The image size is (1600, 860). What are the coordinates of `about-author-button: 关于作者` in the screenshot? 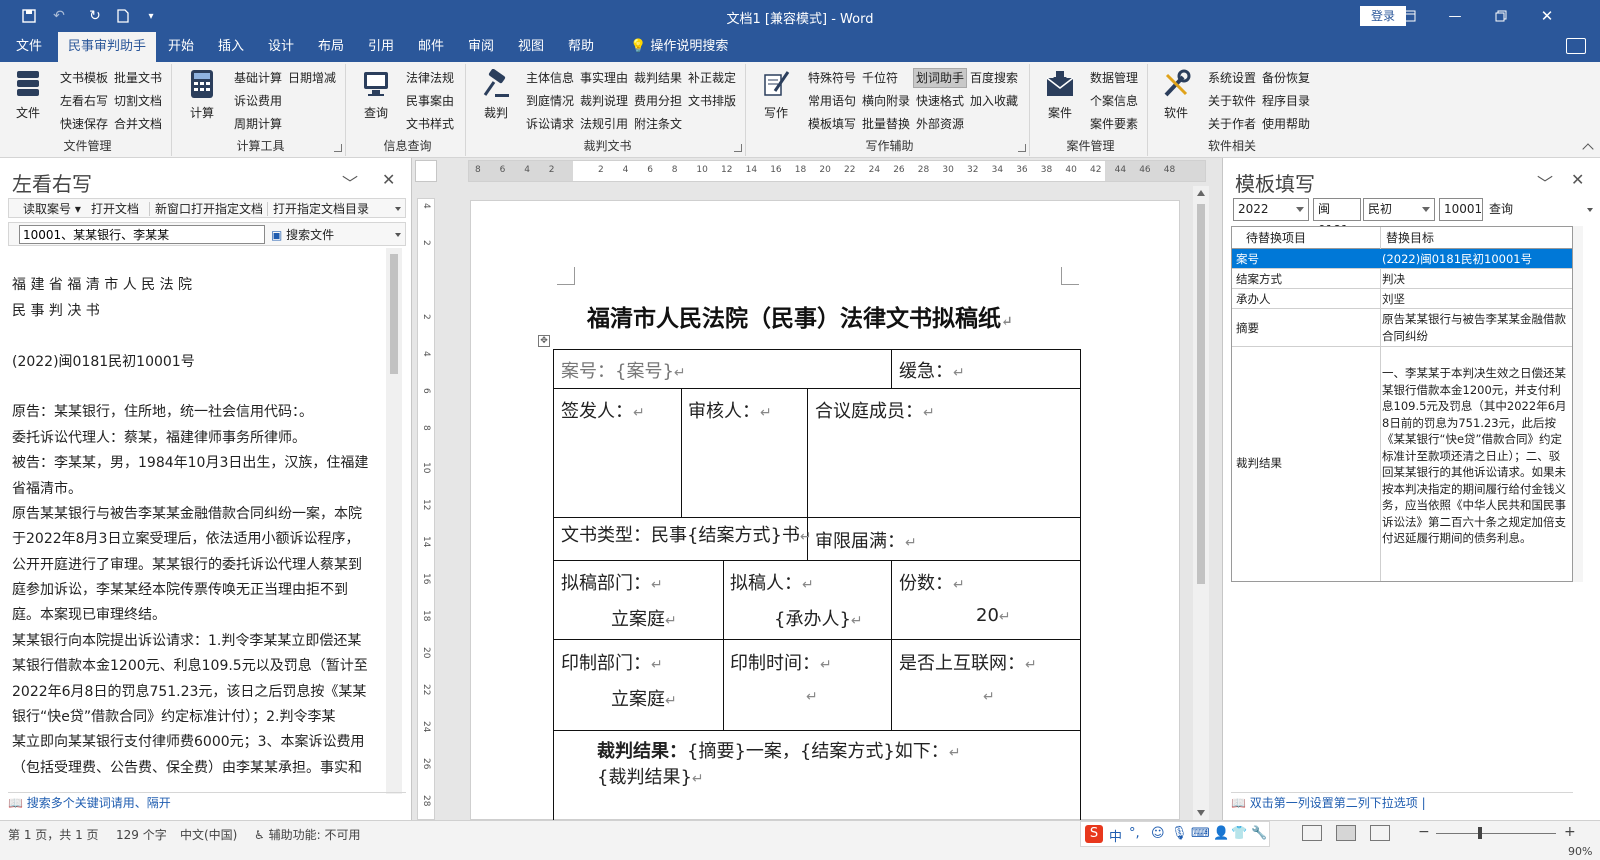 It's located at (1232, 124).